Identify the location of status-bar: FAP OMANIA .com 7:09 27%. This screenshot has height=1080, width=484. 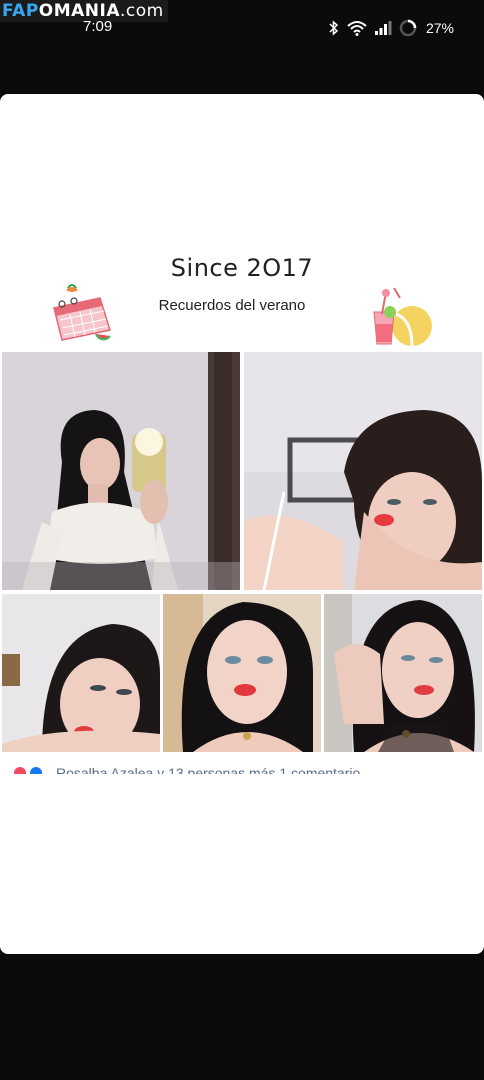
(242, 20).